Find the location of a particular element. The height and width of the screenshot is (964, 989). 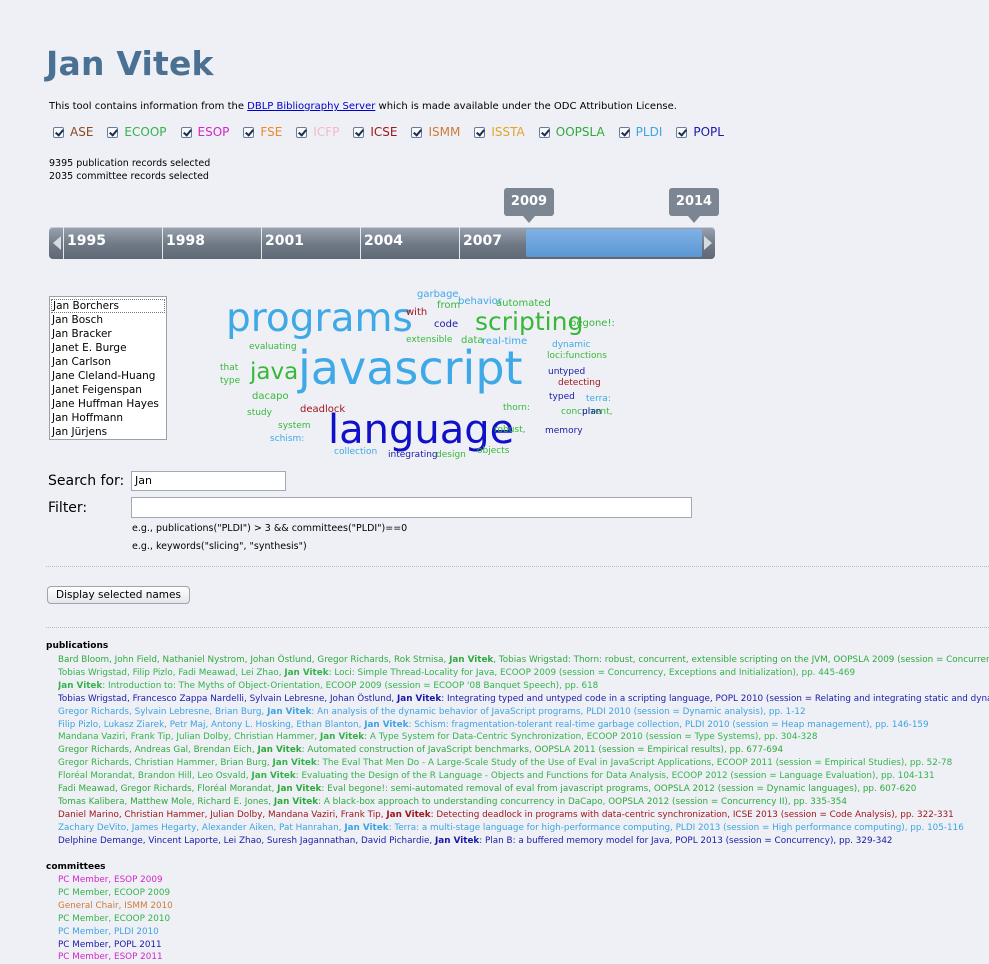

cloud-word: code is located at coordinates (446, 325).